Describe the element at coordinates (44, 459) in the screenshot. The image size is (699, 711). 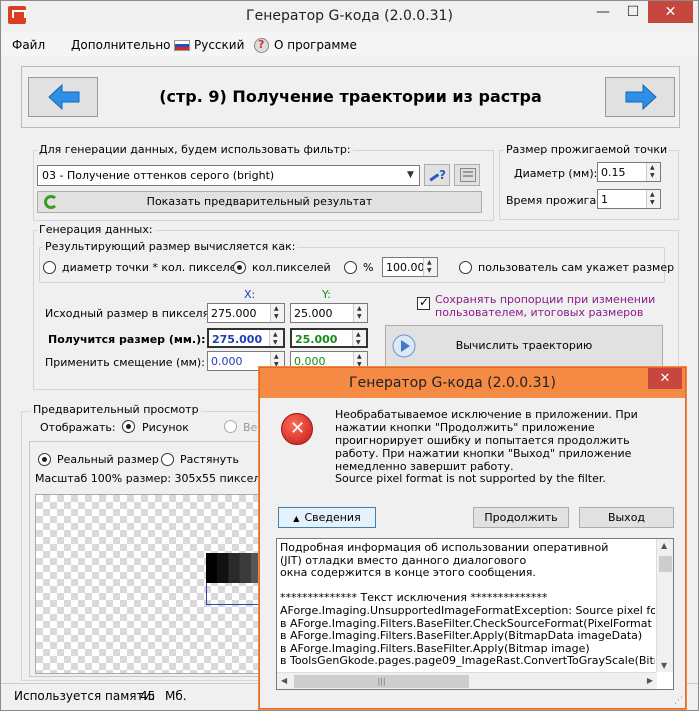
I see `radio-real-size` at that location.